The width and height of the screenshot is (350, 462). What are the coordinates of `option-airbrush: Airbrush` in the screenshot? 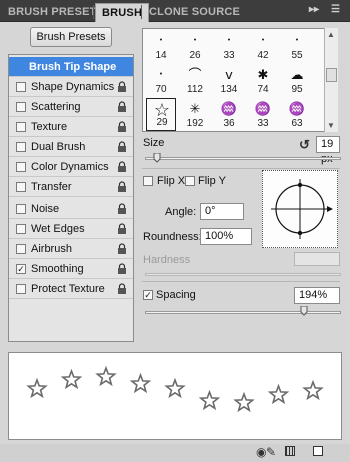 It's located at (71, 249).